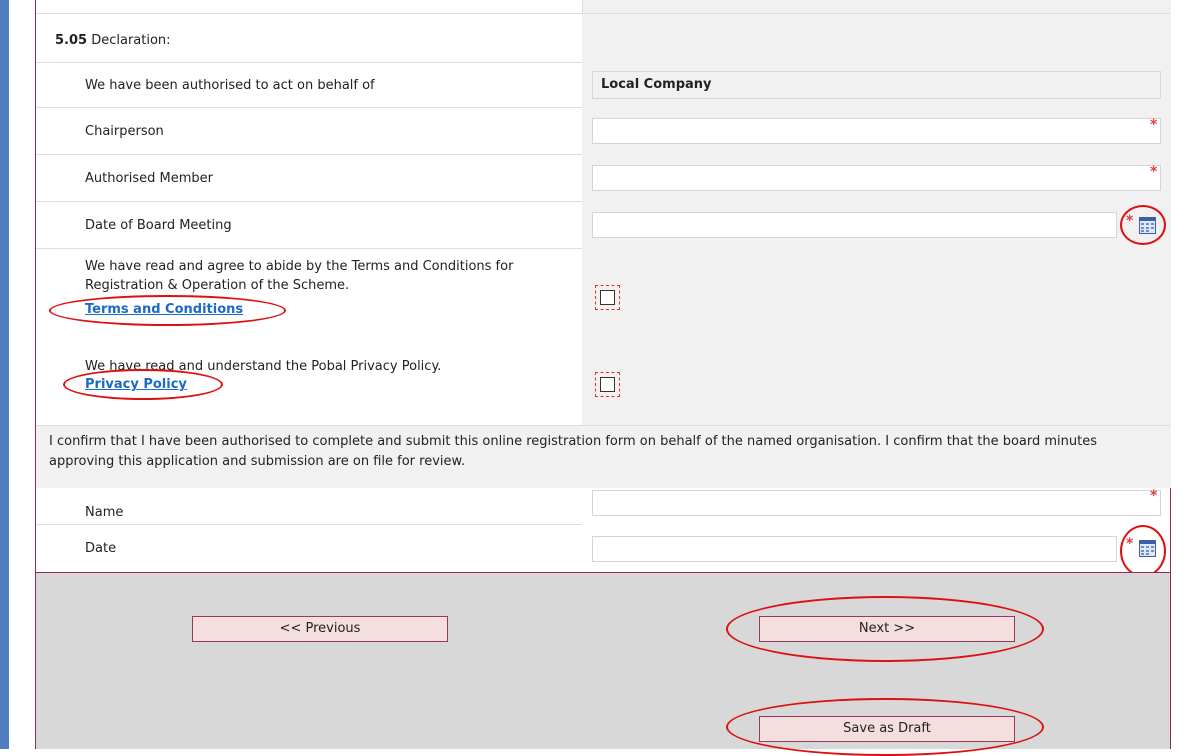 The width and height of the screenshot is (1203, 756). Describe the element at coordinates (309, 506) in the screenshot. I see `name-row: Name` at that location.